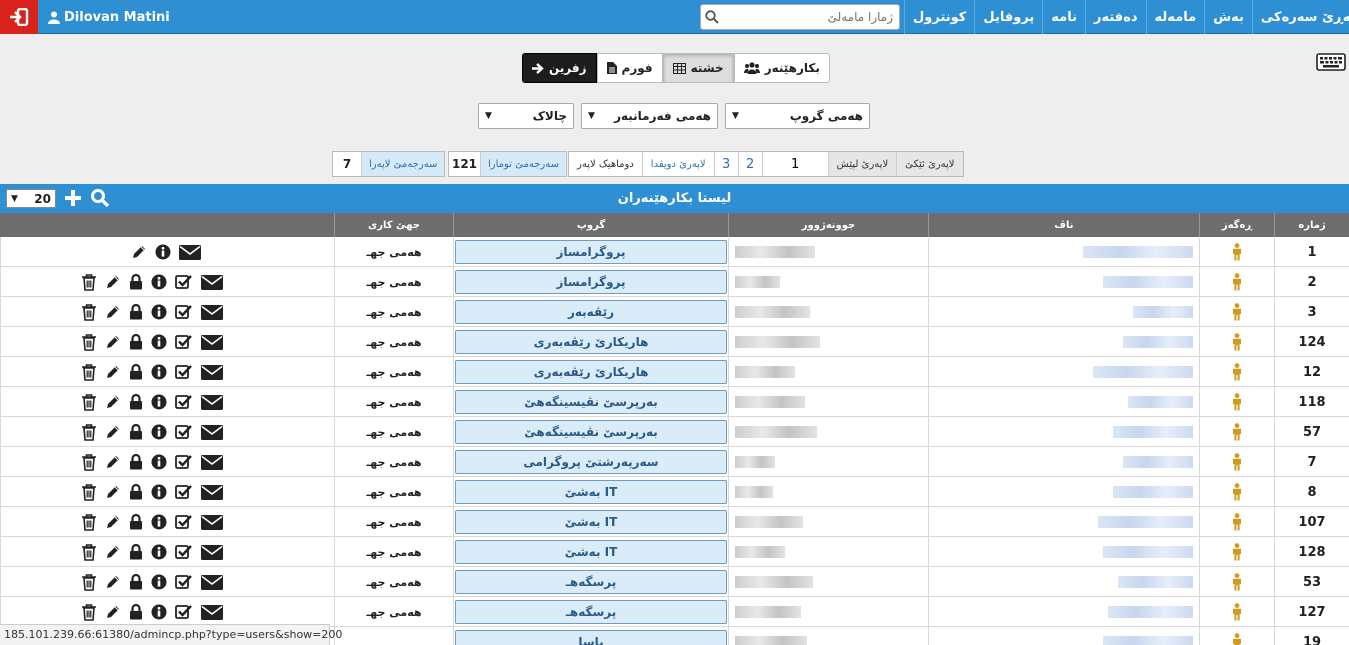 This screenshot has width=1349, height=645. I want to click on back-button: زفرین, so click(559, 68).